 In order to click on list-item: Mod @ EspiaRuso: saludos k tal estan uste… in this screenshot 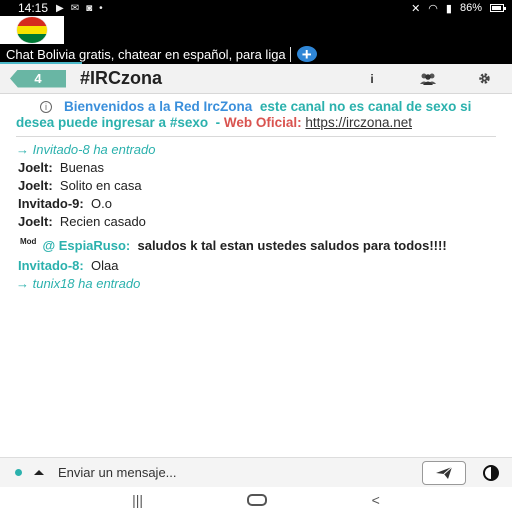, I will do `click(256, 244)`.